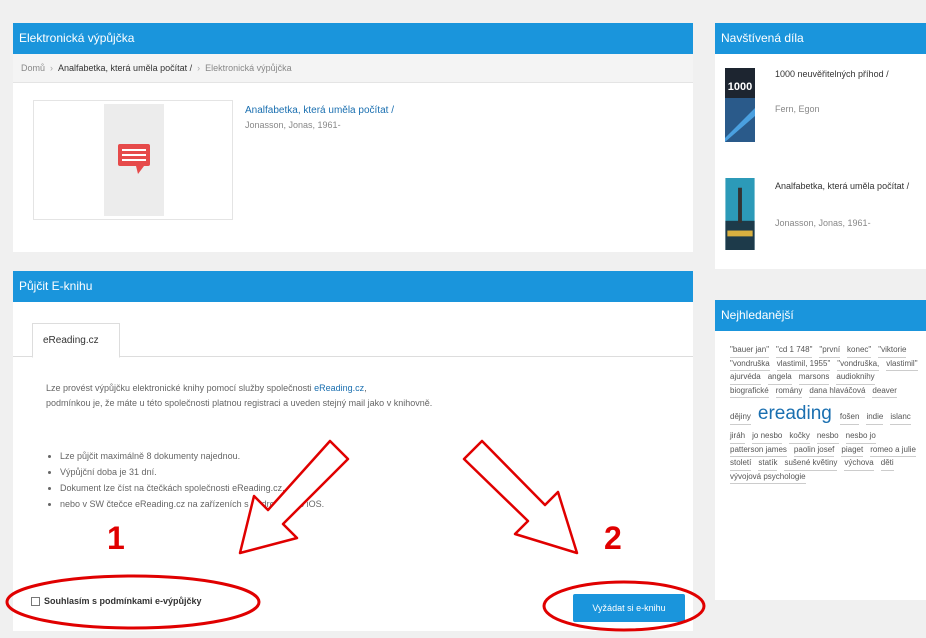 The height and width of the screenshot is (638, 926). What do you see at coordinates (892, 351) in the screenshot?
I see `tag-link: "viktorie` at bounding box center [892, 351].